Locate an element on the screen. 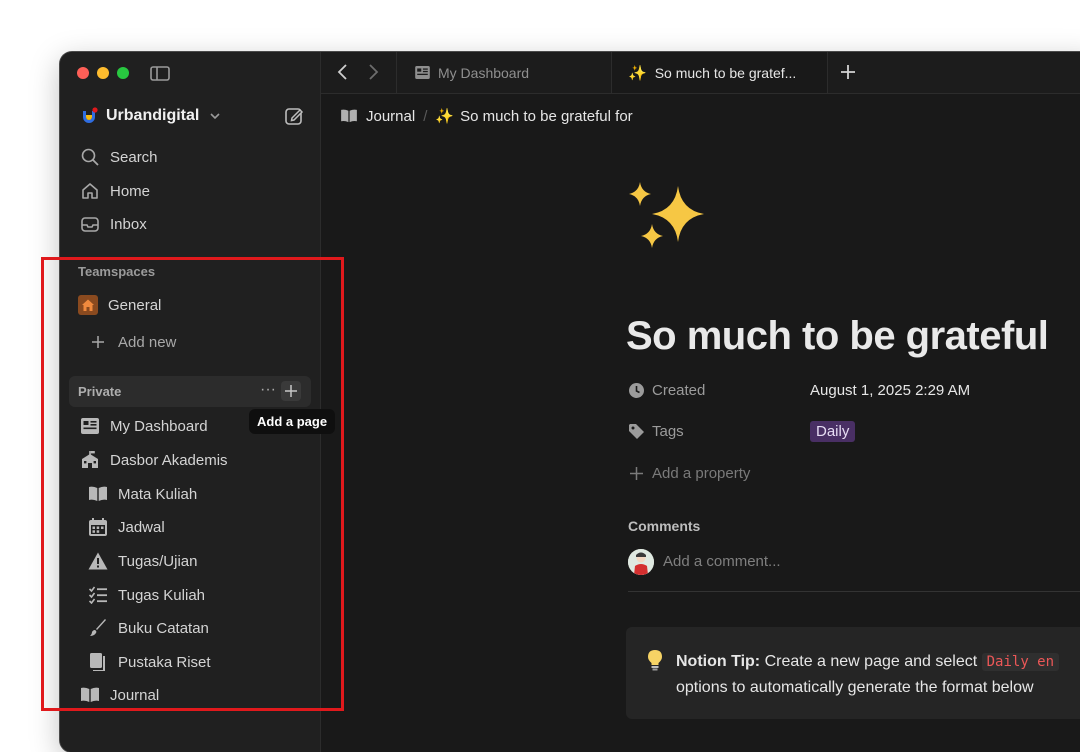 The height and width of the screenshot is (752, 1080). tip-text-before: Create a new page and select is located at coordinates (871, 661).